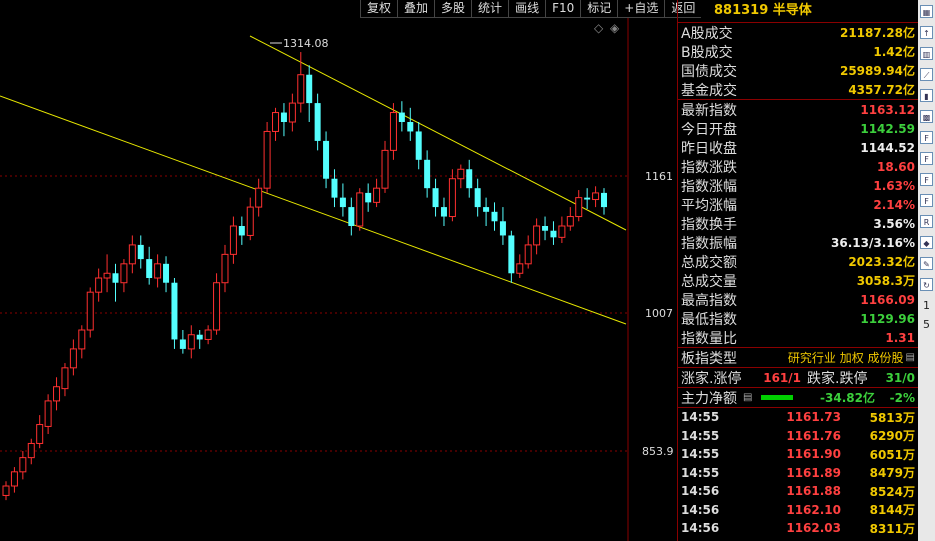 This screenshot has height=541, width=935. Describe the element at coordinates (892, 491) in the screenshot. I see `tick-volume: 8524万` at that location.